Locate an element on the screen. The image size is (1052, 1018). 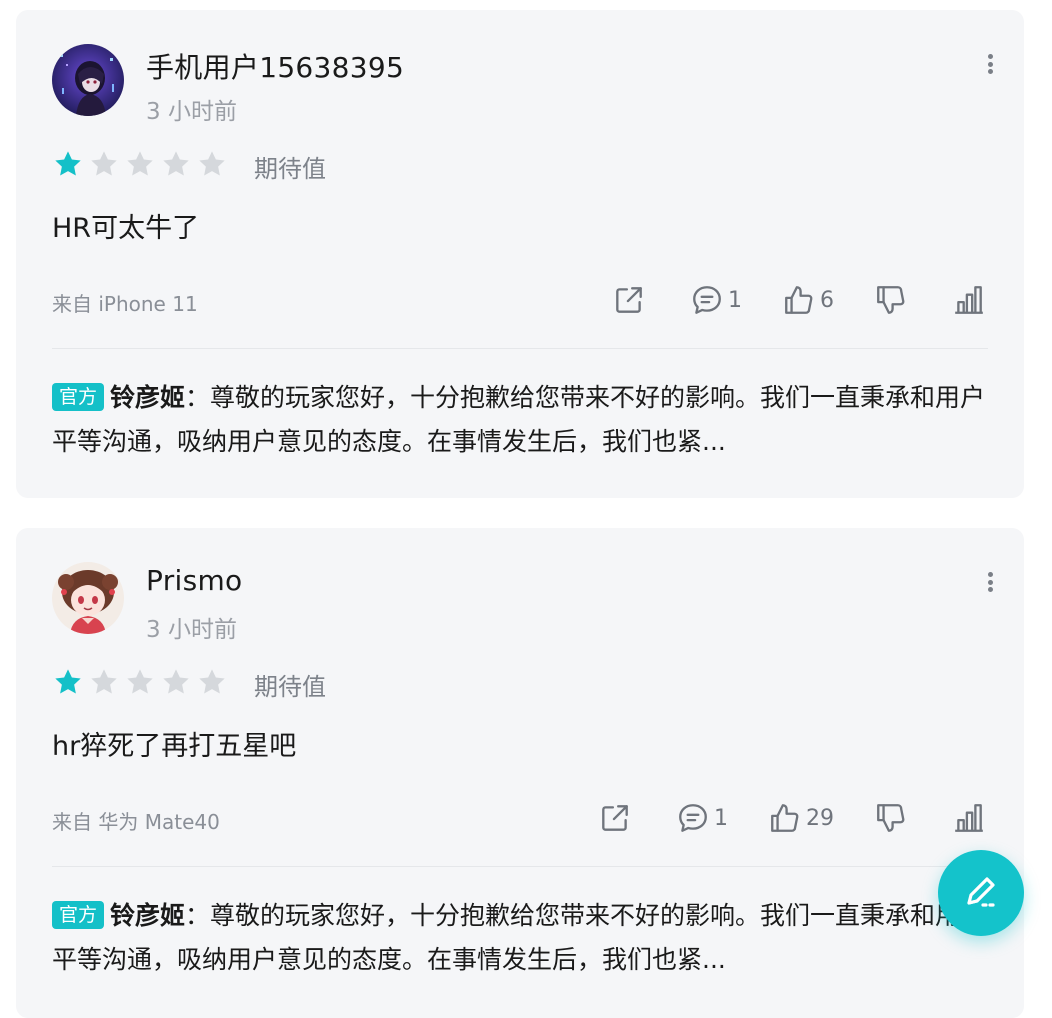
like-button: 29 is located at coordinates (801, 818).